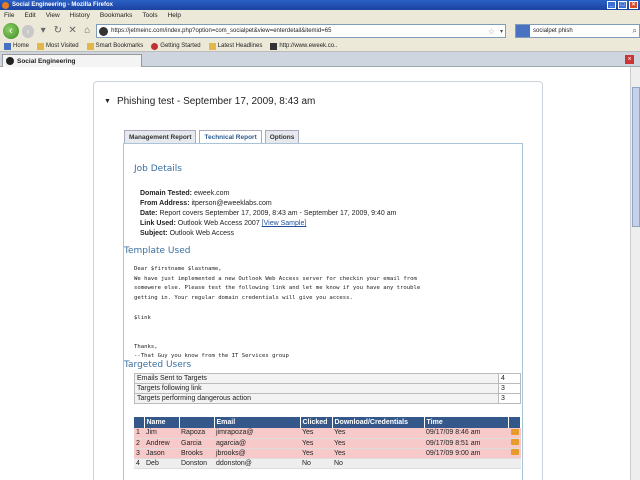  I want to click on window-controls: _ □ ×, so click(622, 5).